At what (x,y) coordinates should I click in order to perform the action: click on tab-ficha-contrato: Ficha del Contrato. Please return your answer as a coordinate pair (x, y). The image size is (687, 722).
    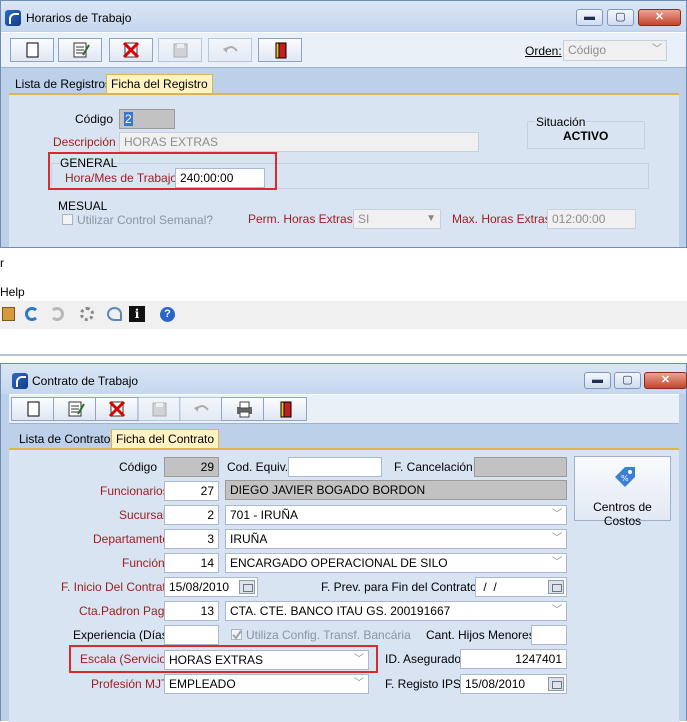
    Looking at the image, I should click on (165, 439).